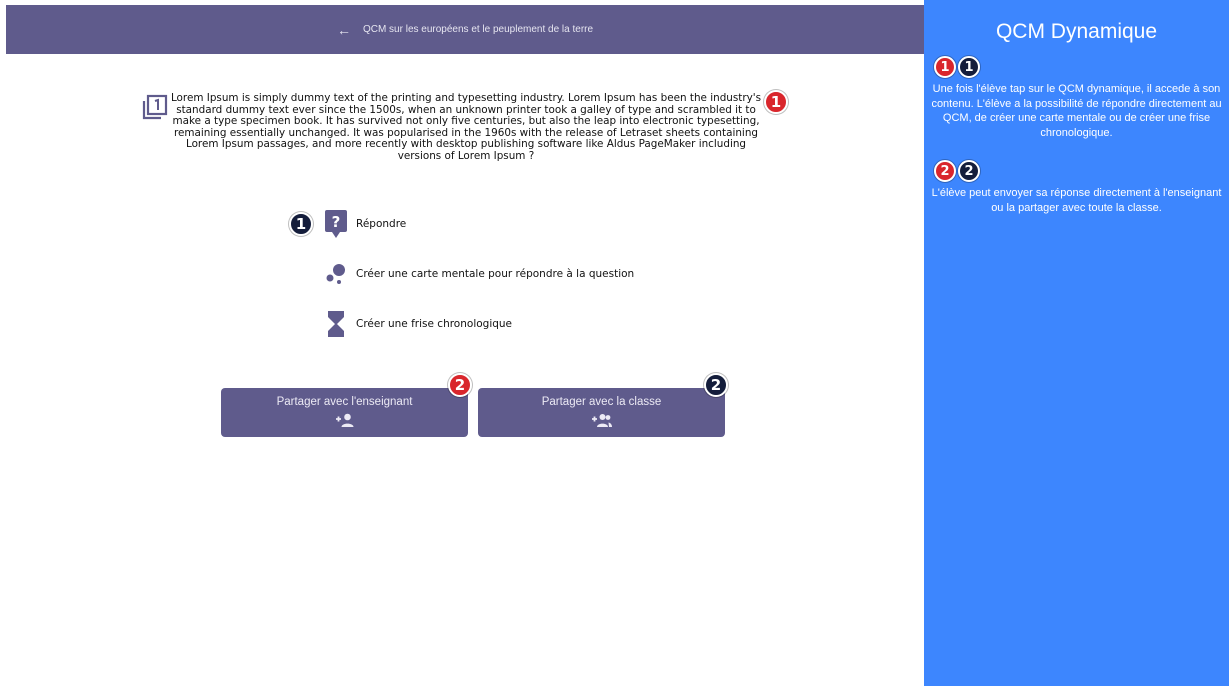  Describe the element at coordinates (969, 171) in the screenshot. I see `sidebar-badge-2-navy: 2` at that location.